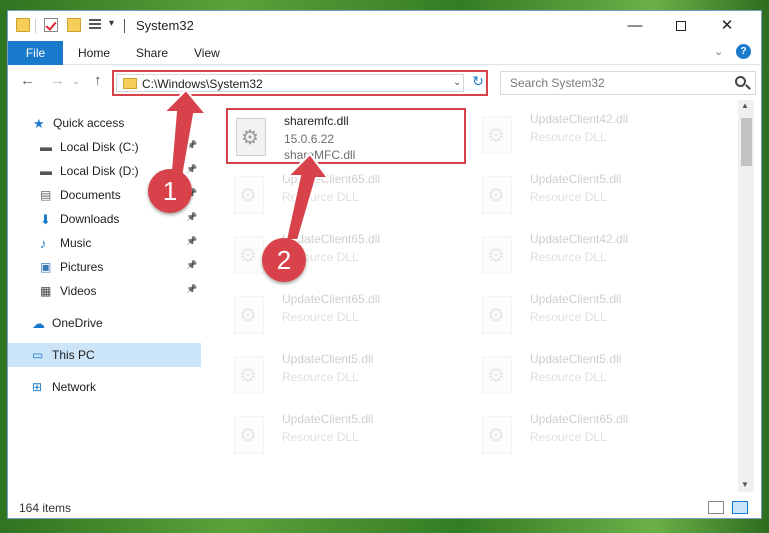 This screenshot has width=769, height=533. What do you see at coordinates (284, 260) in the screenshot?
I see `step-badge-2: 2` at bounding box center [284, 260].